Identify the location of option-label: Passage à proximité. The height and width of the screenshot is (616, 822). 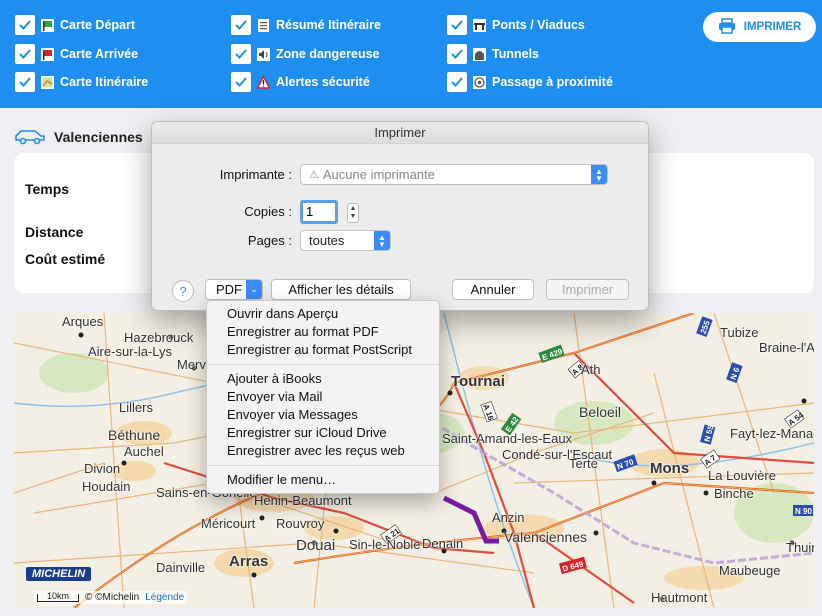
(552, 82).